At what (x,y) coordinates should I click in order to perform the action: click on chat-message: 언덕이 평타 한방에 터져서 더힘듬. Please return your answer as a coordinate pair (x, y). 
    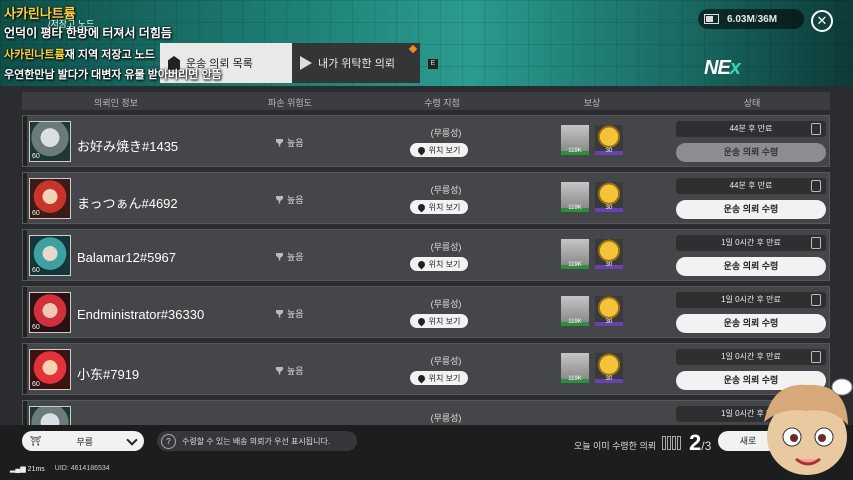
    Looking at the image, I should click on (88, 33).